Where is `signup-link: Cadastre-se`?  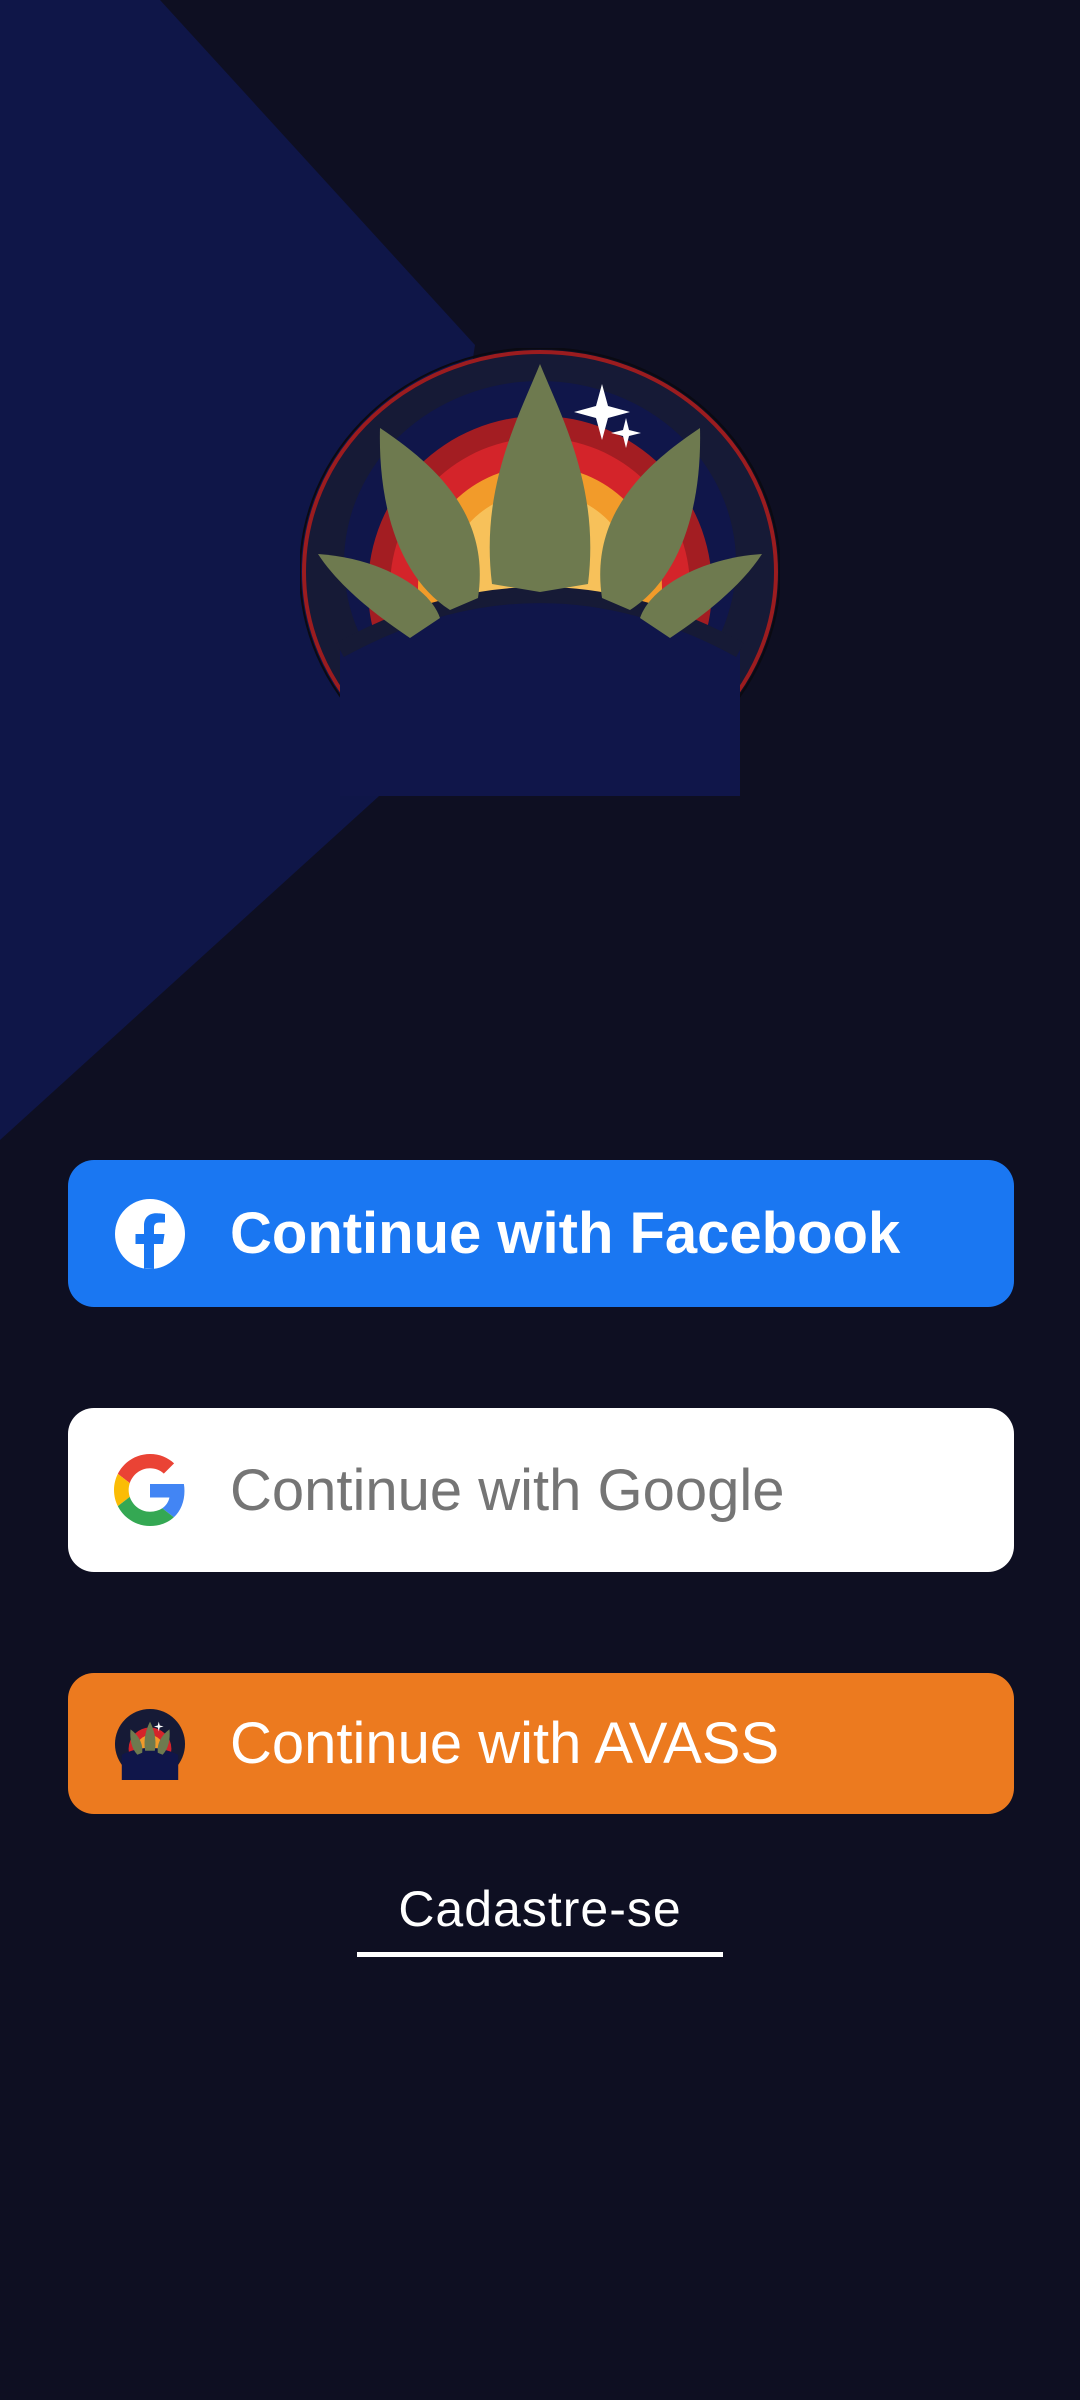
signup-link: Cadastre-se is located at coordinates (540, 1909).